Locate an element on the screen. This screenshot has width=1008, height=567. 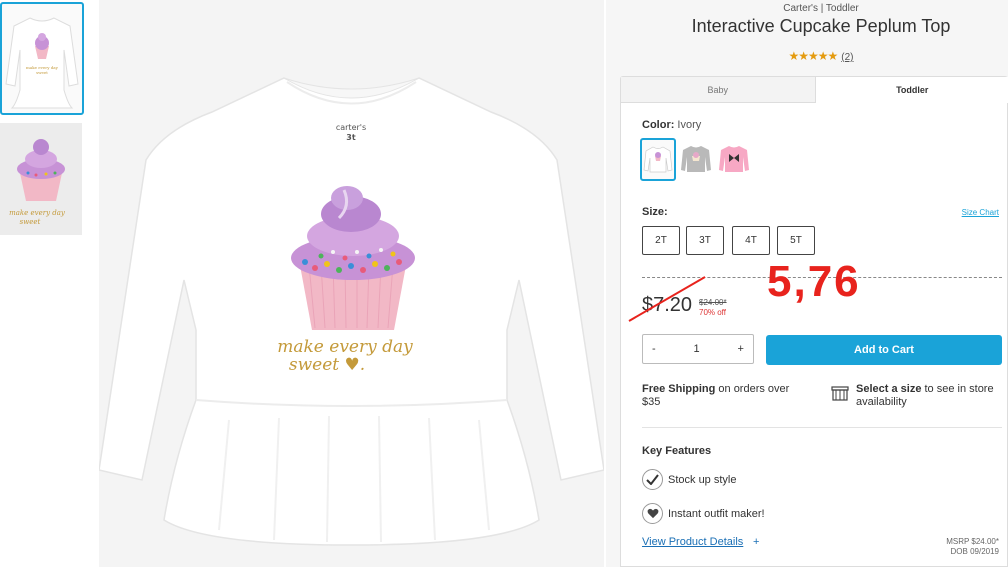
msrp-line: MSRP $24.00* is located at coordinates (972, 541).